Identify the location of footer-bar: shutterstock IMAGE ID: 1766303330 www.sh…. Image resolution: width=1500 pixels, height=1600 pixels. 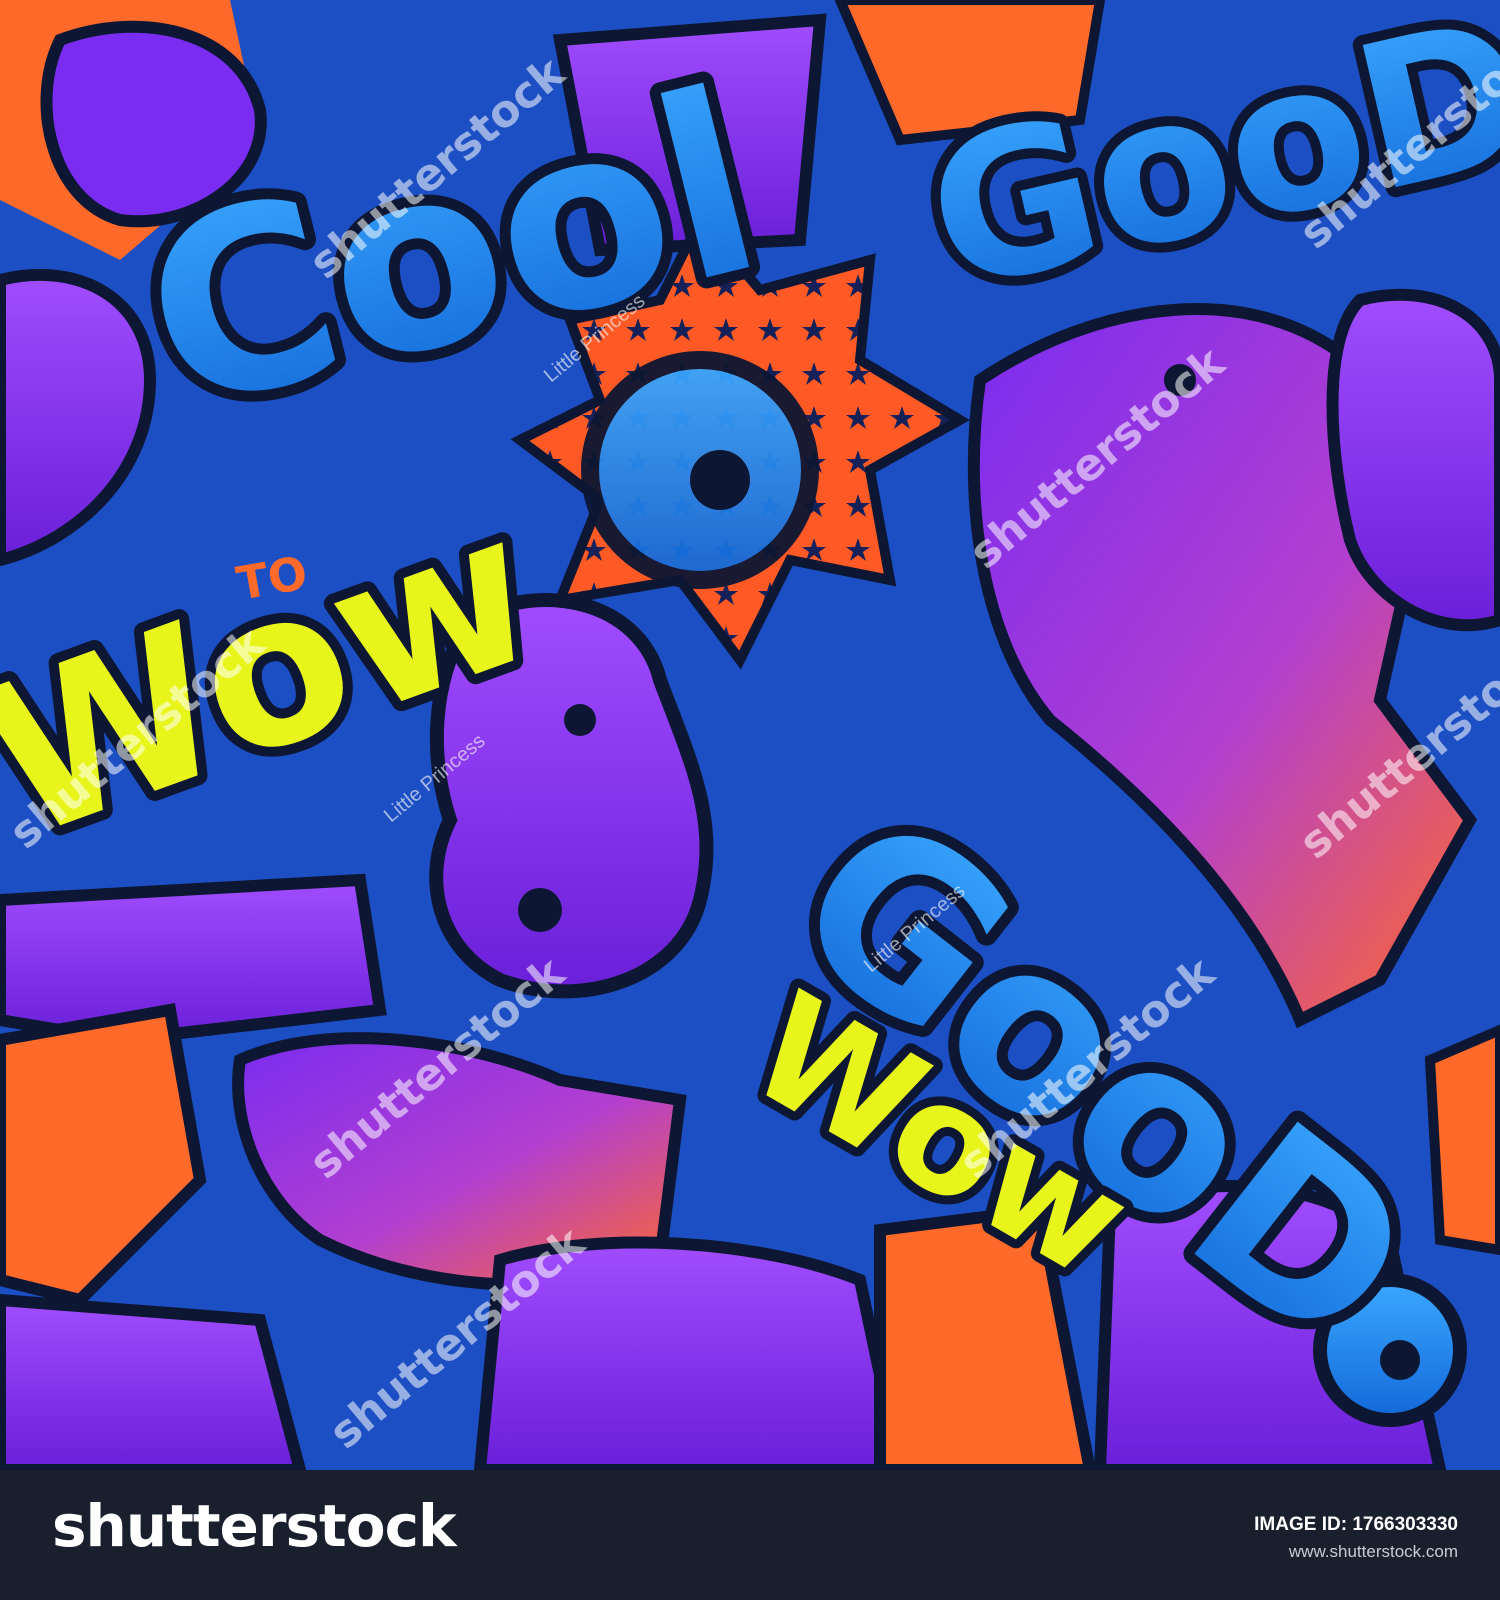
(750, 1535).